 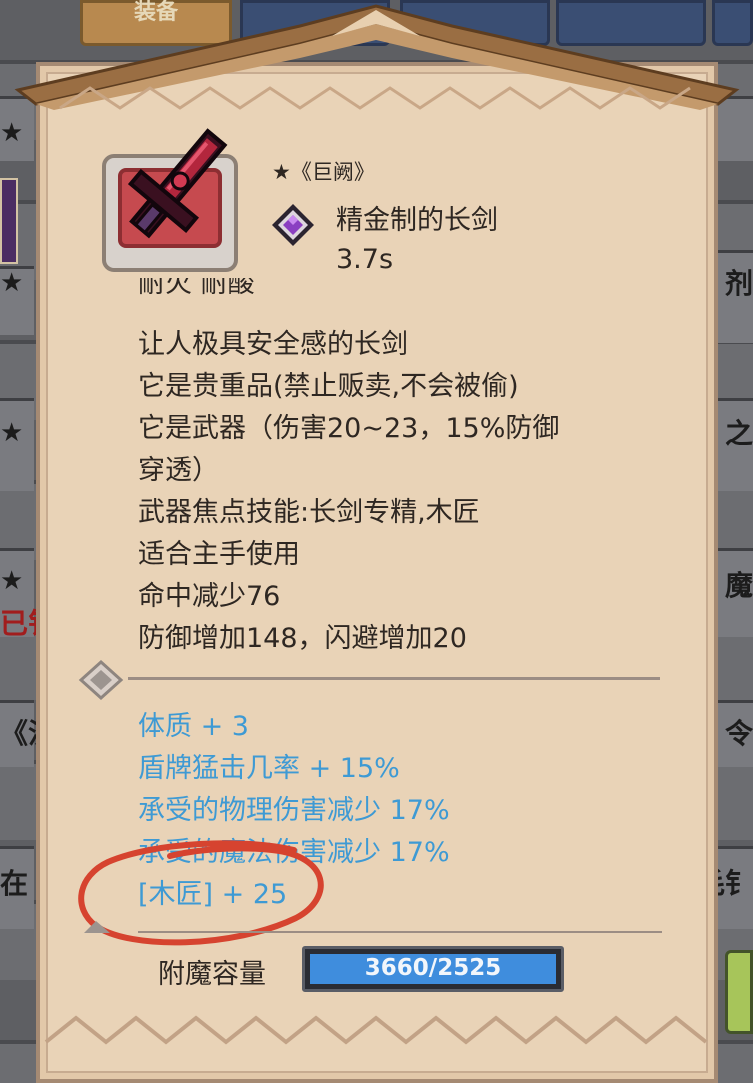 What do you see at coordinates (178, 470) in the screenshot?
I see `description-line: 穿透）` at bounding box center [178, 470].